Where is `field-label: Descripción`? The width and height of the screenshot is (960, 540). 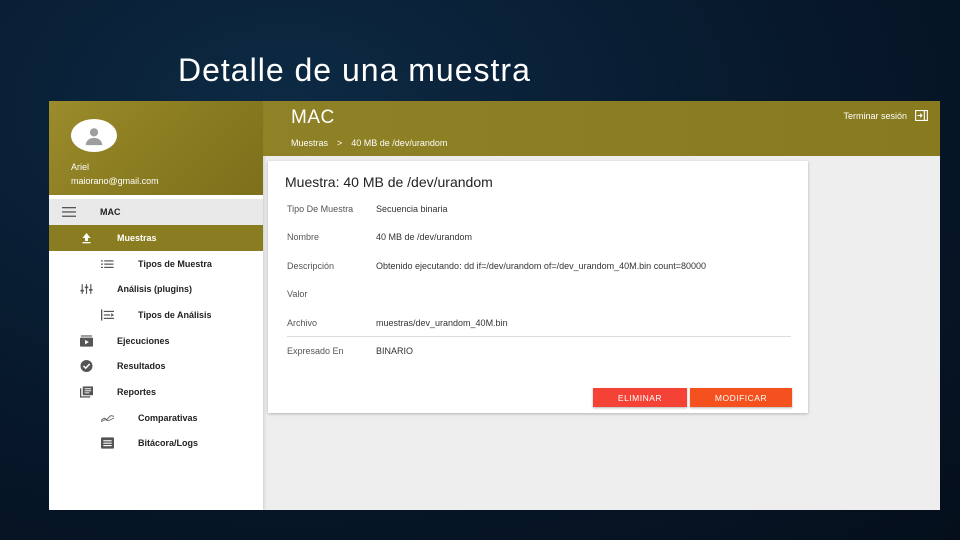
field-label: Descripción is located at coordinates (311, 266).